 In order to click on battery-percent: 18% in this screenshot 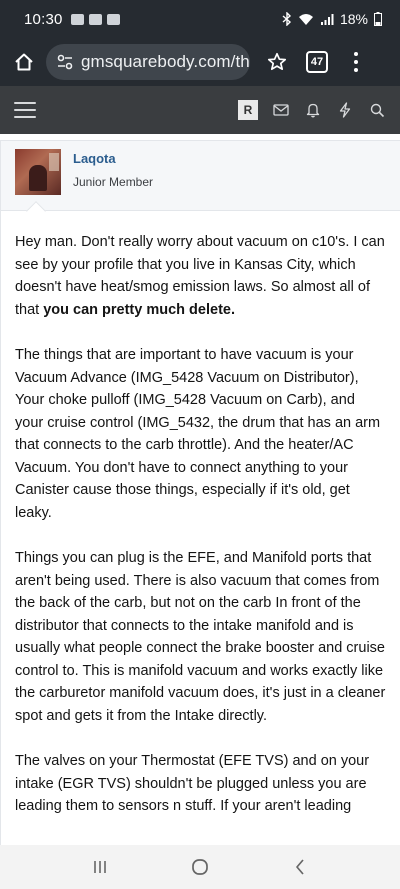, I will do `click(353, 19)`.